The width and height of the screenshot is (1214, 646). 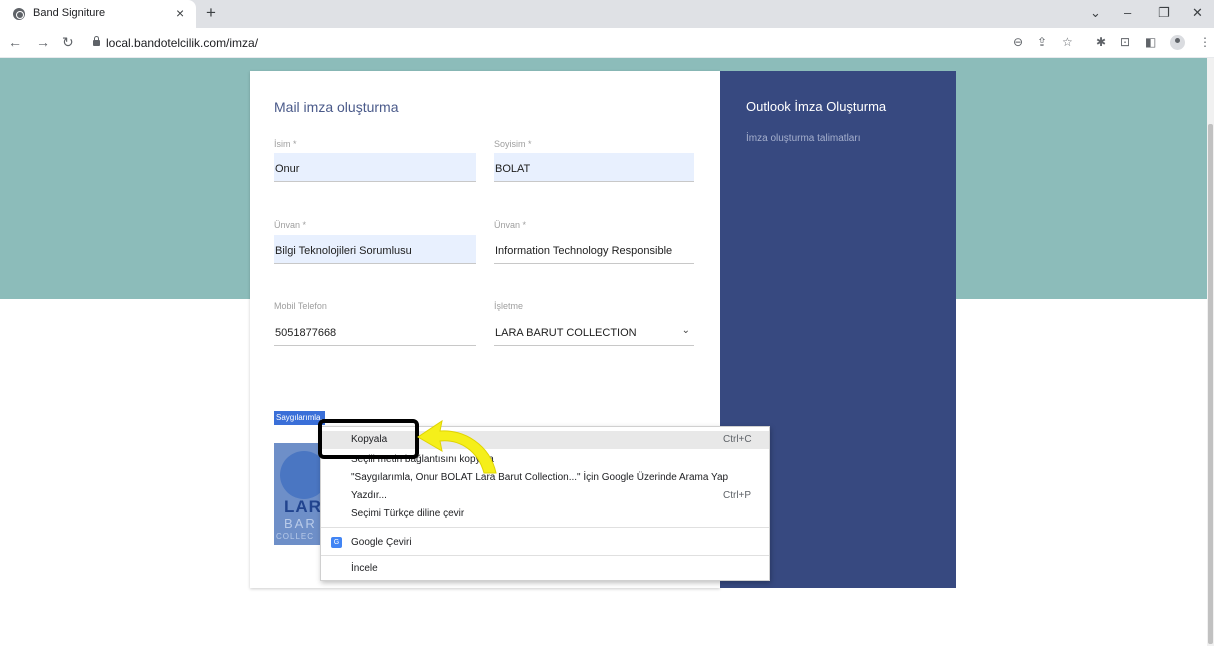 What do you see at coordinates (1127, 13) in the screenshot?
I see `minimize-button: –` at bounding box center [1127, 13].